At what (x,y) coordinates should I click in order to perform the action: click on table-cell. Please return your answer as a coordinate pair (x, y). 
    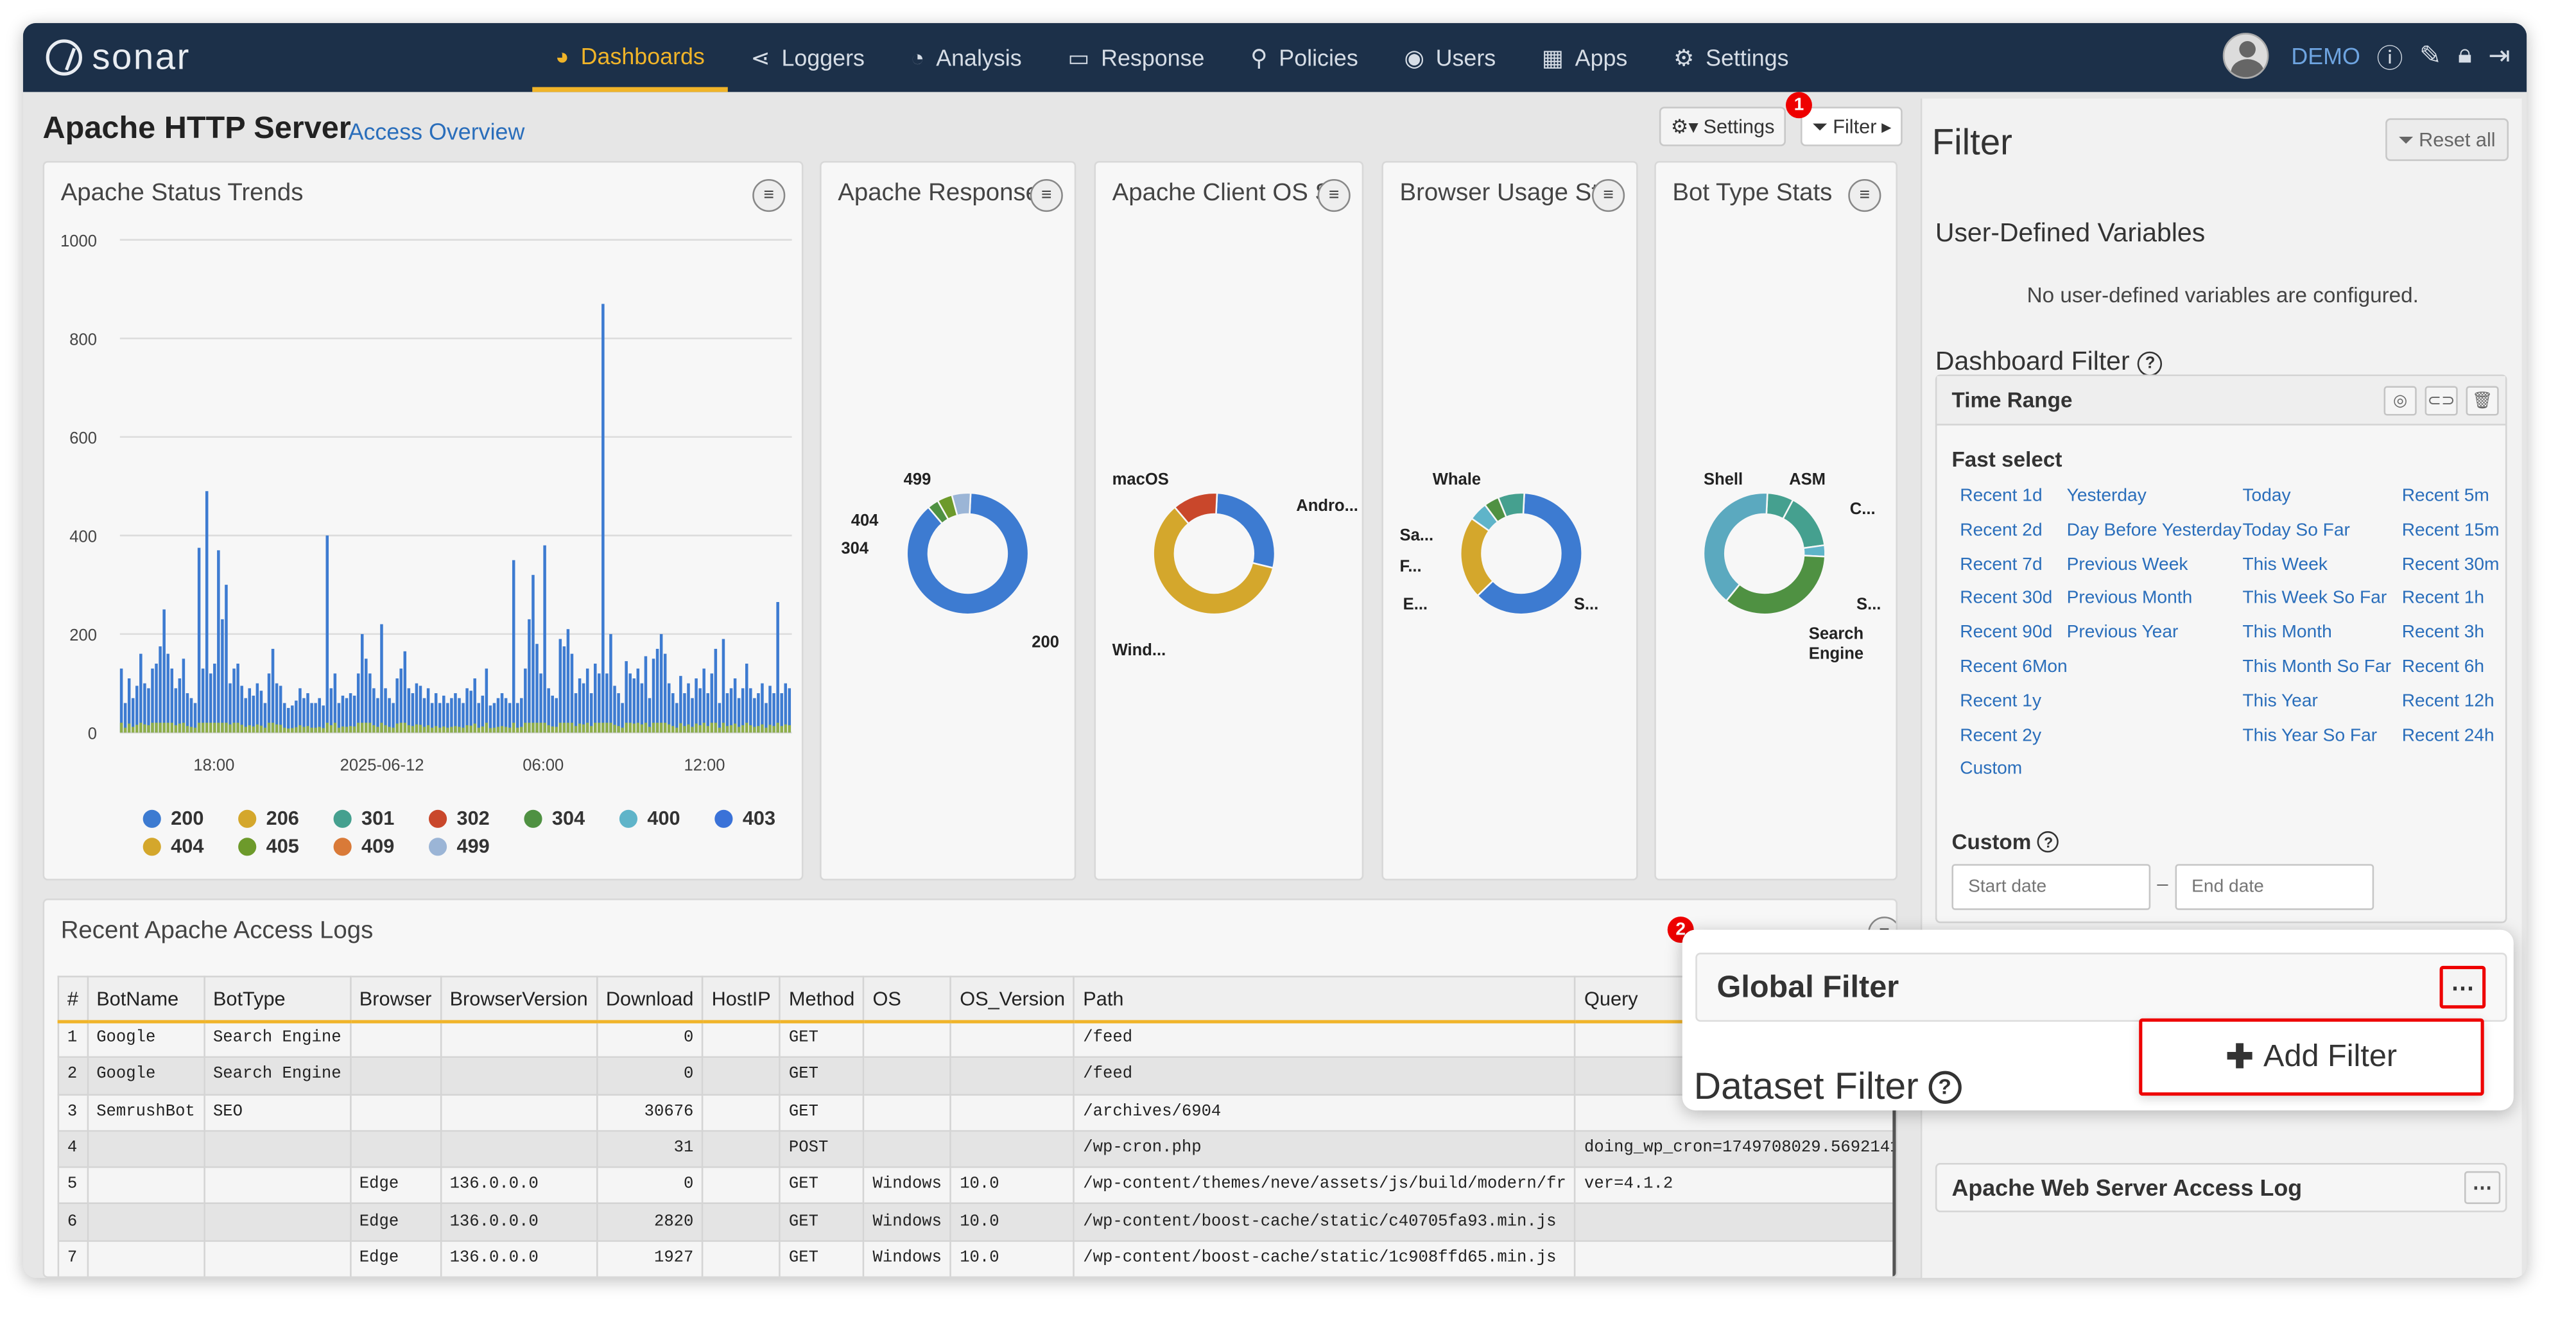
    Looking at the image, I should click on (396, 1076).